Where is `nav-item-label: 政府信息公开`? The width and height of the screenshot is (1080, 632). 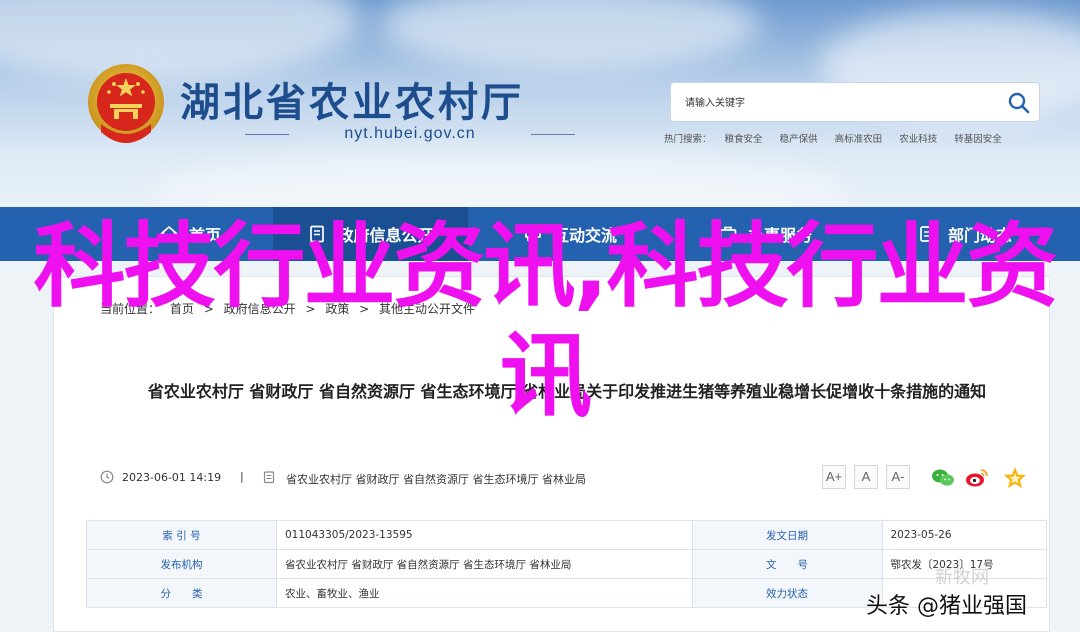 nav-item-label: 政府信息公开 is located at coordinates (385, 235).